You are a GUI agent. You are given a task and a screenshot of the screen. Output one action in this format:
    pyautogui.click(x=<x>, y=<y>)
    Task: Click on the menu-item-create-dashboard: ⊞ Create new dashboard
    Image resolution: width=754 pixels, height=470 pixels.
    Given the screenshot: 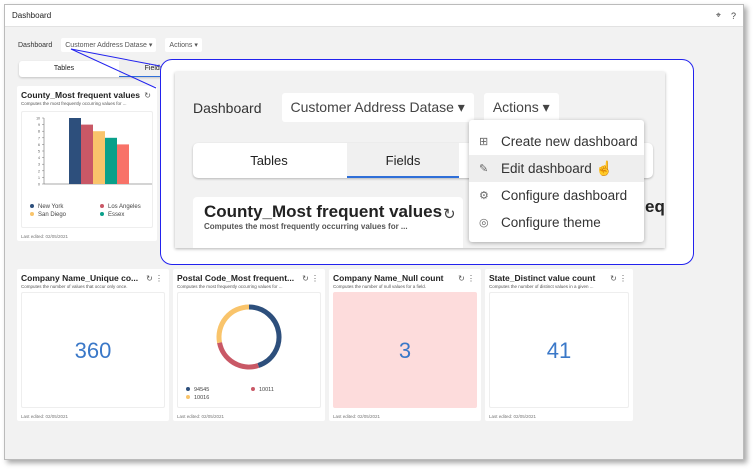 What is the action you would take?
    pyautogui.click(x=556, y=141)
    